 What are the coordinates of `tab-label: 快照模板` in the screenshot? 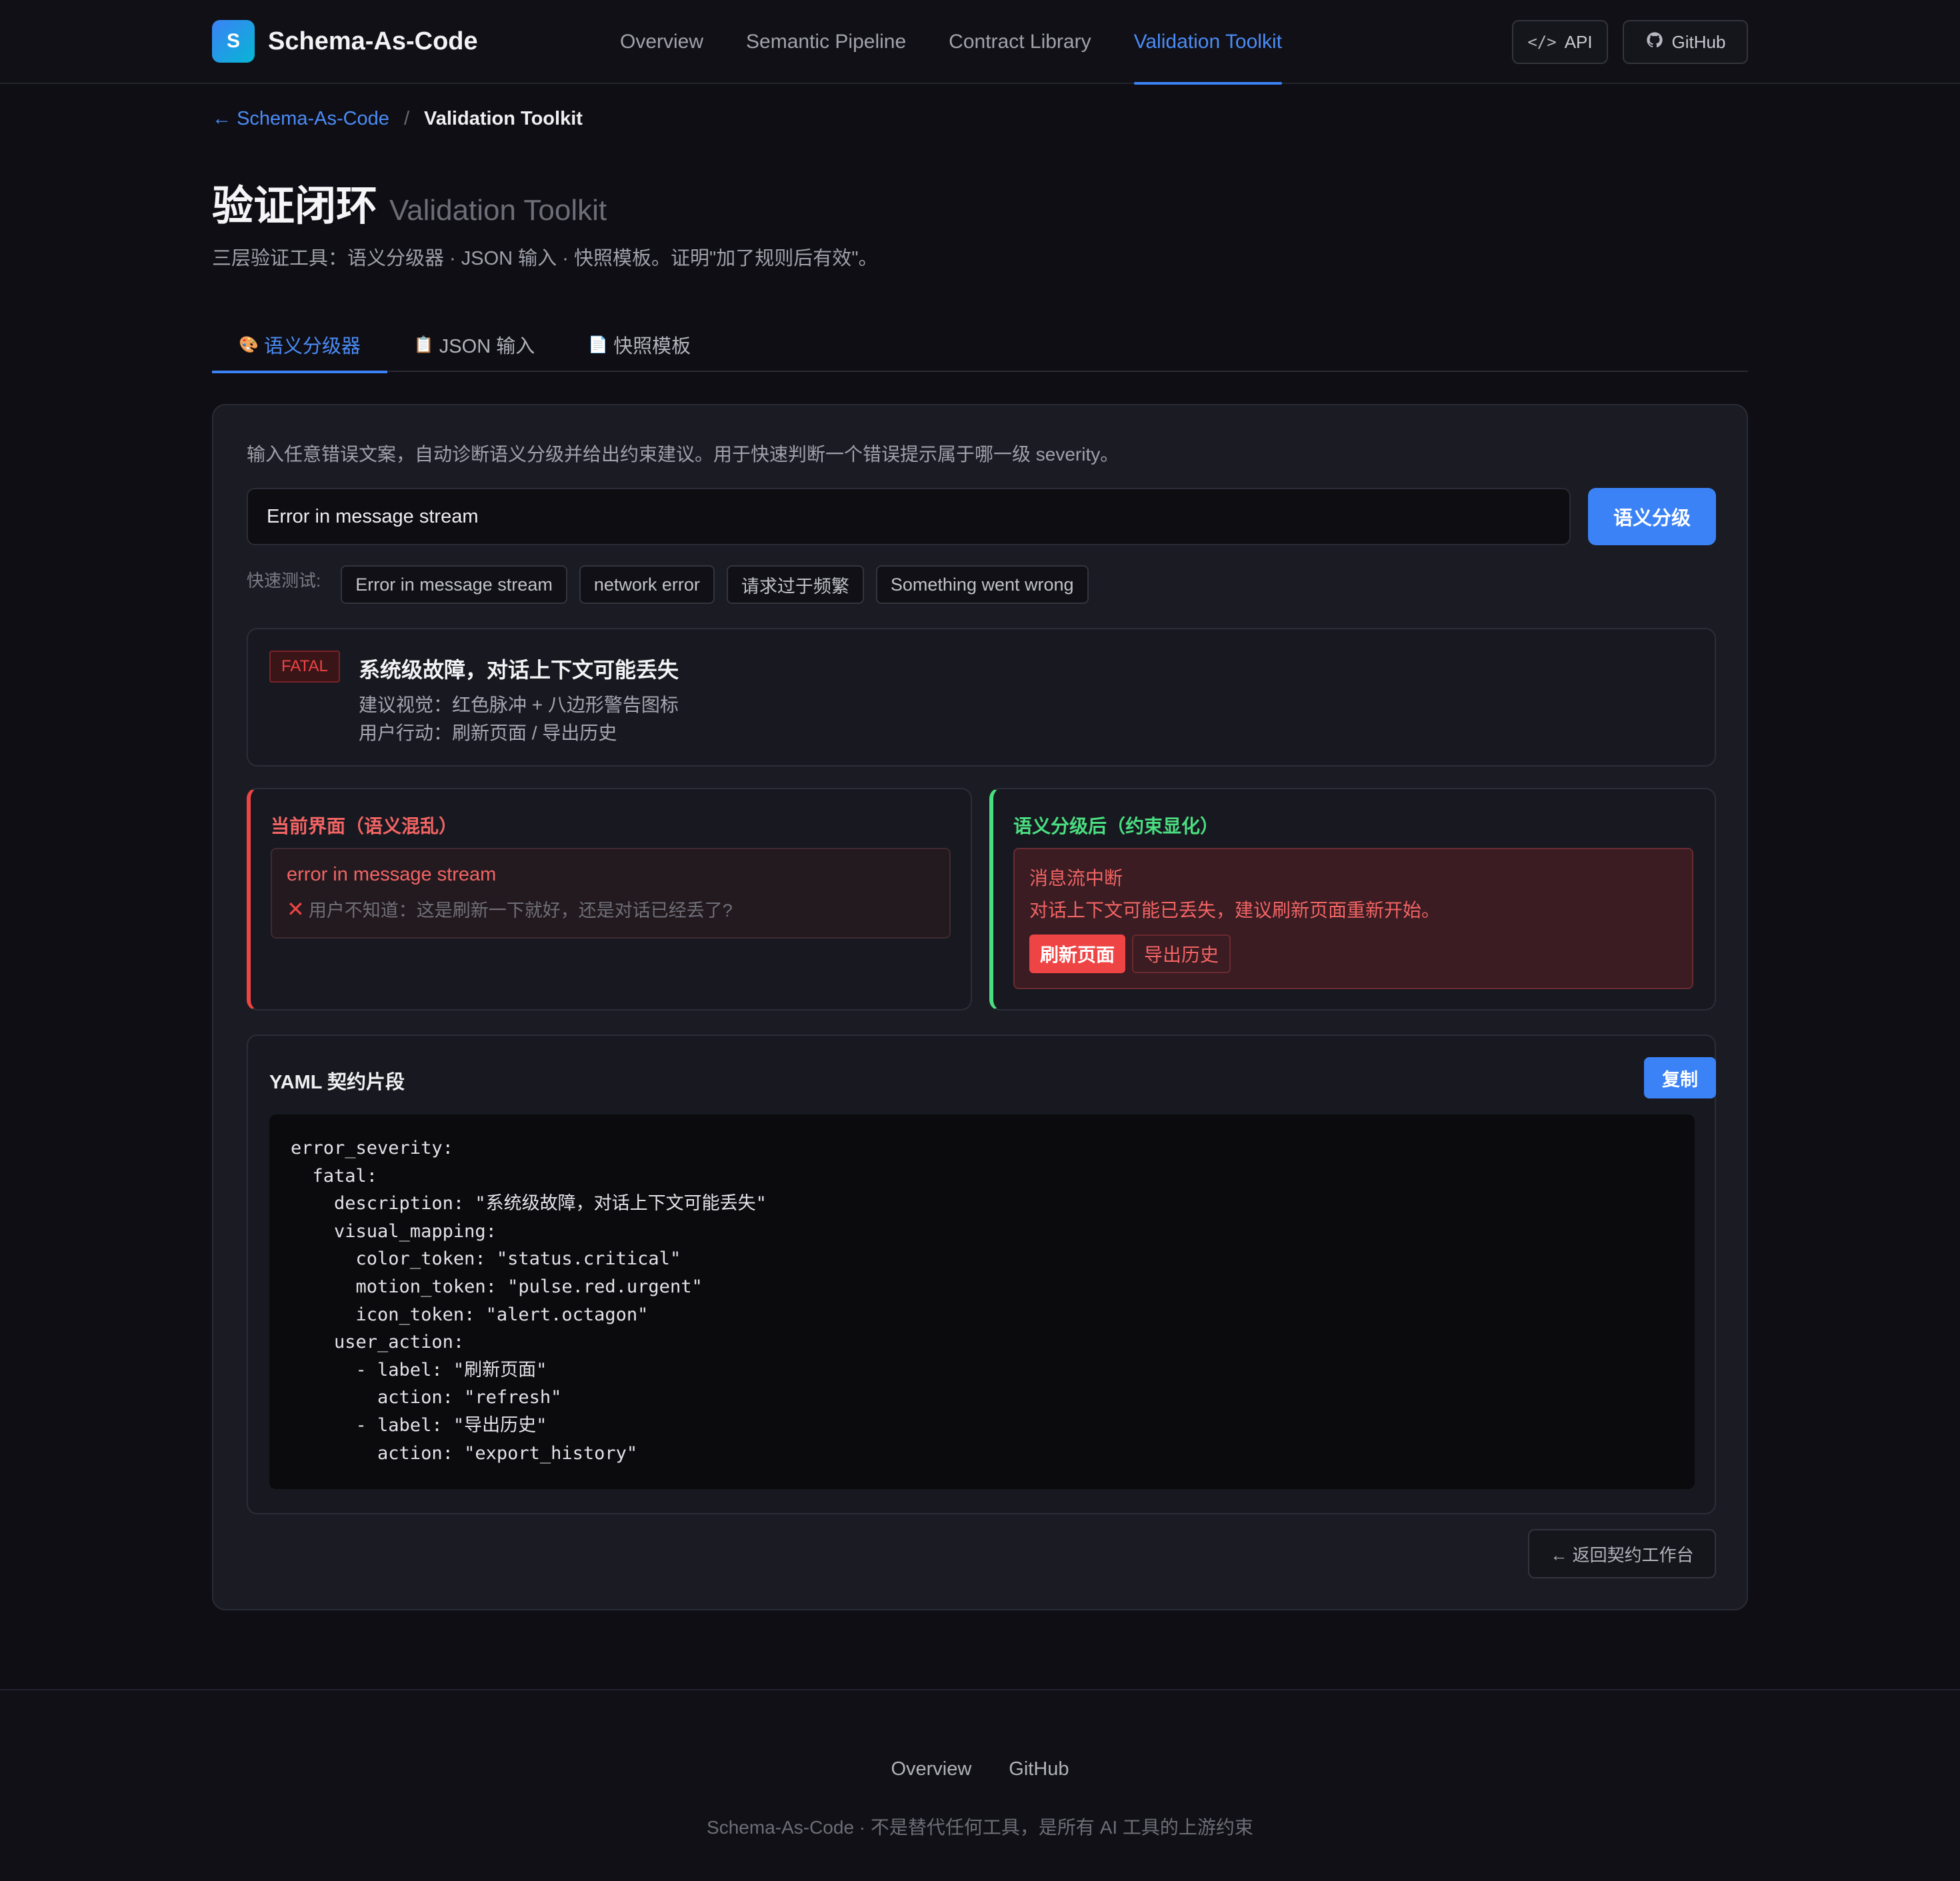 It's located at (652, 346).